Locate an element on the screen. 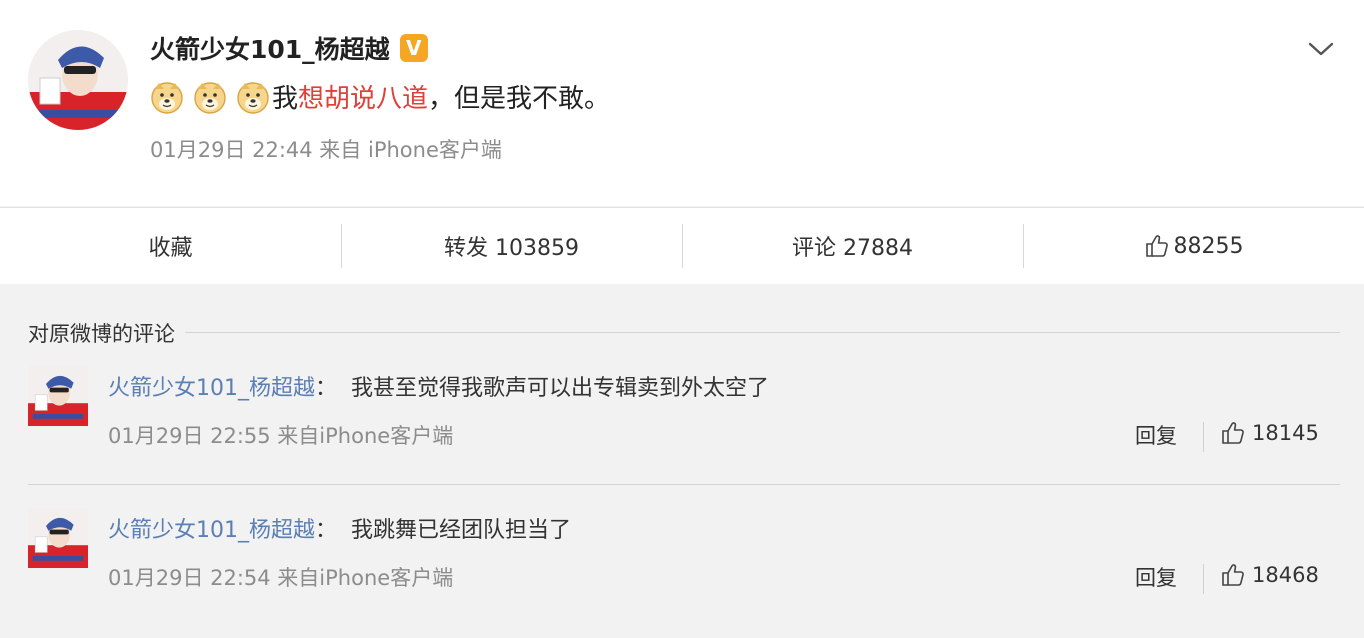 Image resolution: width=1364 pixels, height=638 pixels. post-text-end: ，但是我不敢。 is located at coordinates (519, 99).